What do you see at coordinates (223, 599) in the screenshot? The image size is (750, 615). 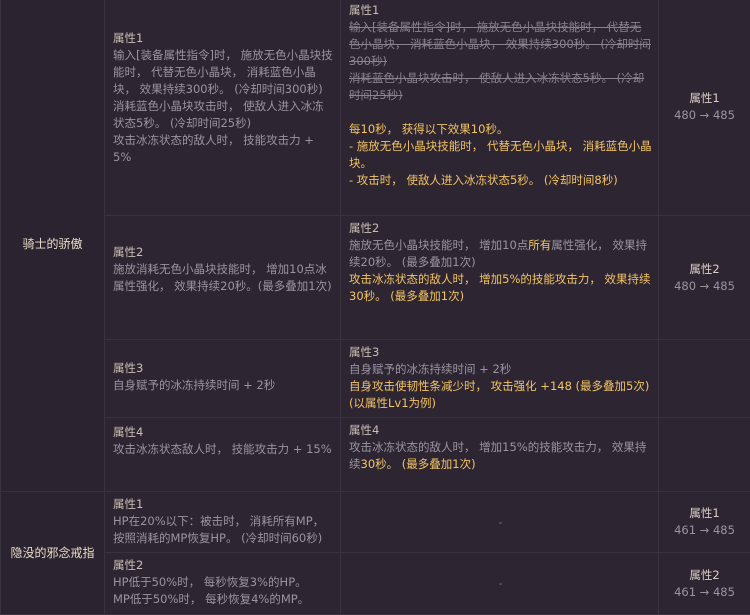 I see `effect-line: MP低于50%时， 每秒恢复4%的MP。` at bounding box center [223, 599].